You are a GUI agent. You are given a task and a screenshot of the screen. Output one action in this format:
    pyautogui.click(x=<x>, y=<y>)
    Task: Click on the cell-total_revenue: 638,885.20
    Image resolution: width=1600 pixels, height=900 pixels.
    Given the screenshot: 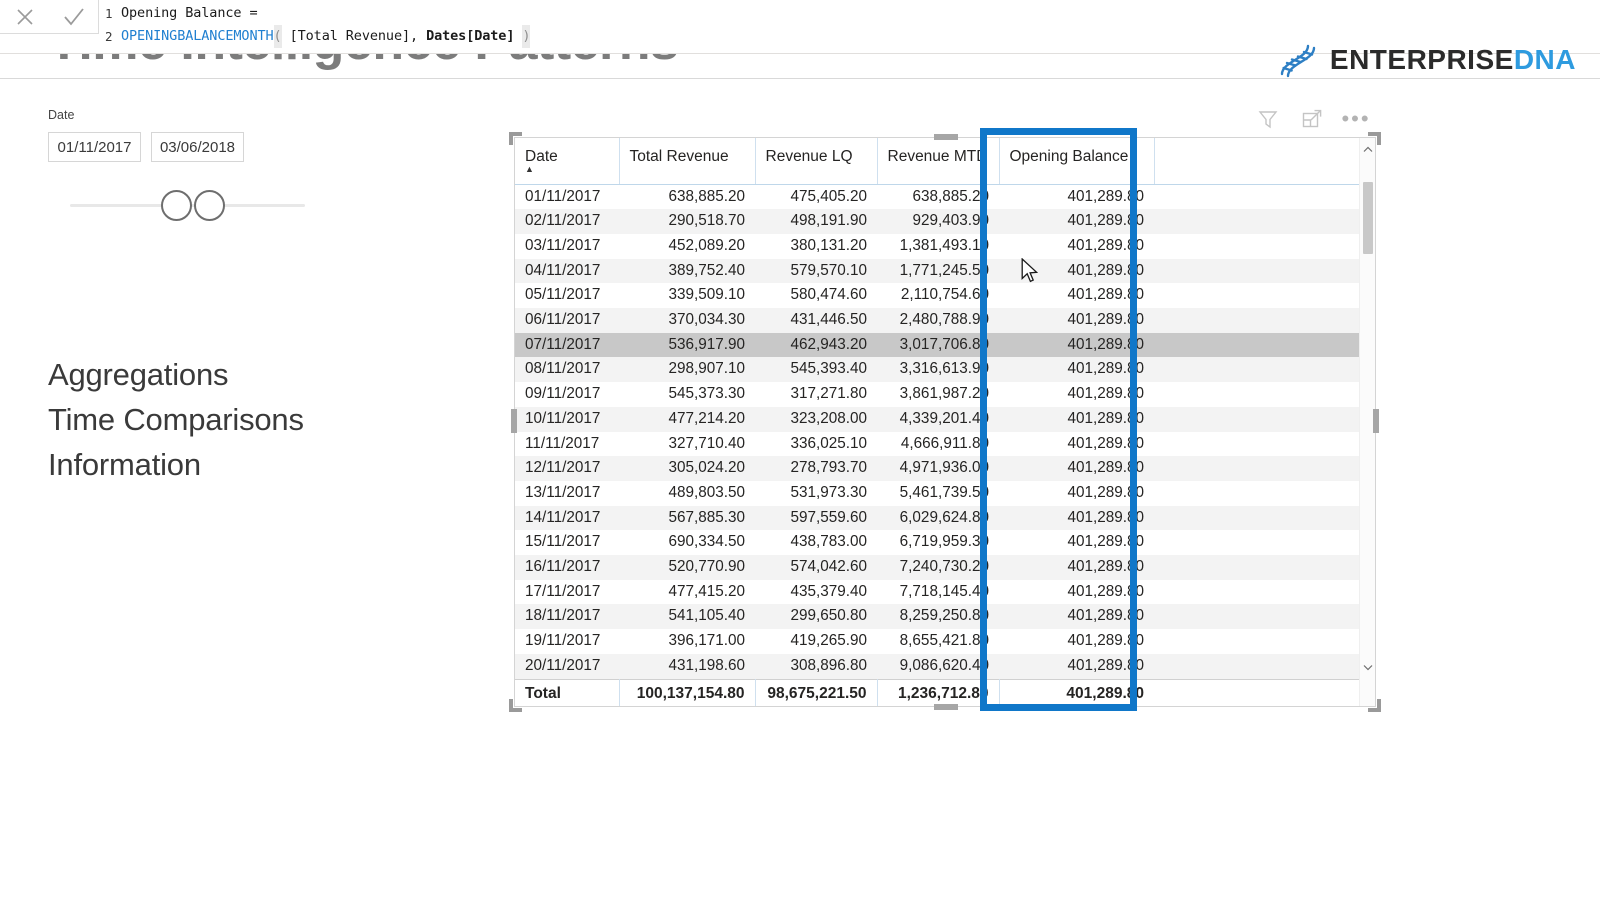 What is the action you would take?
    pyautogui.click(x=687, y=197)
    